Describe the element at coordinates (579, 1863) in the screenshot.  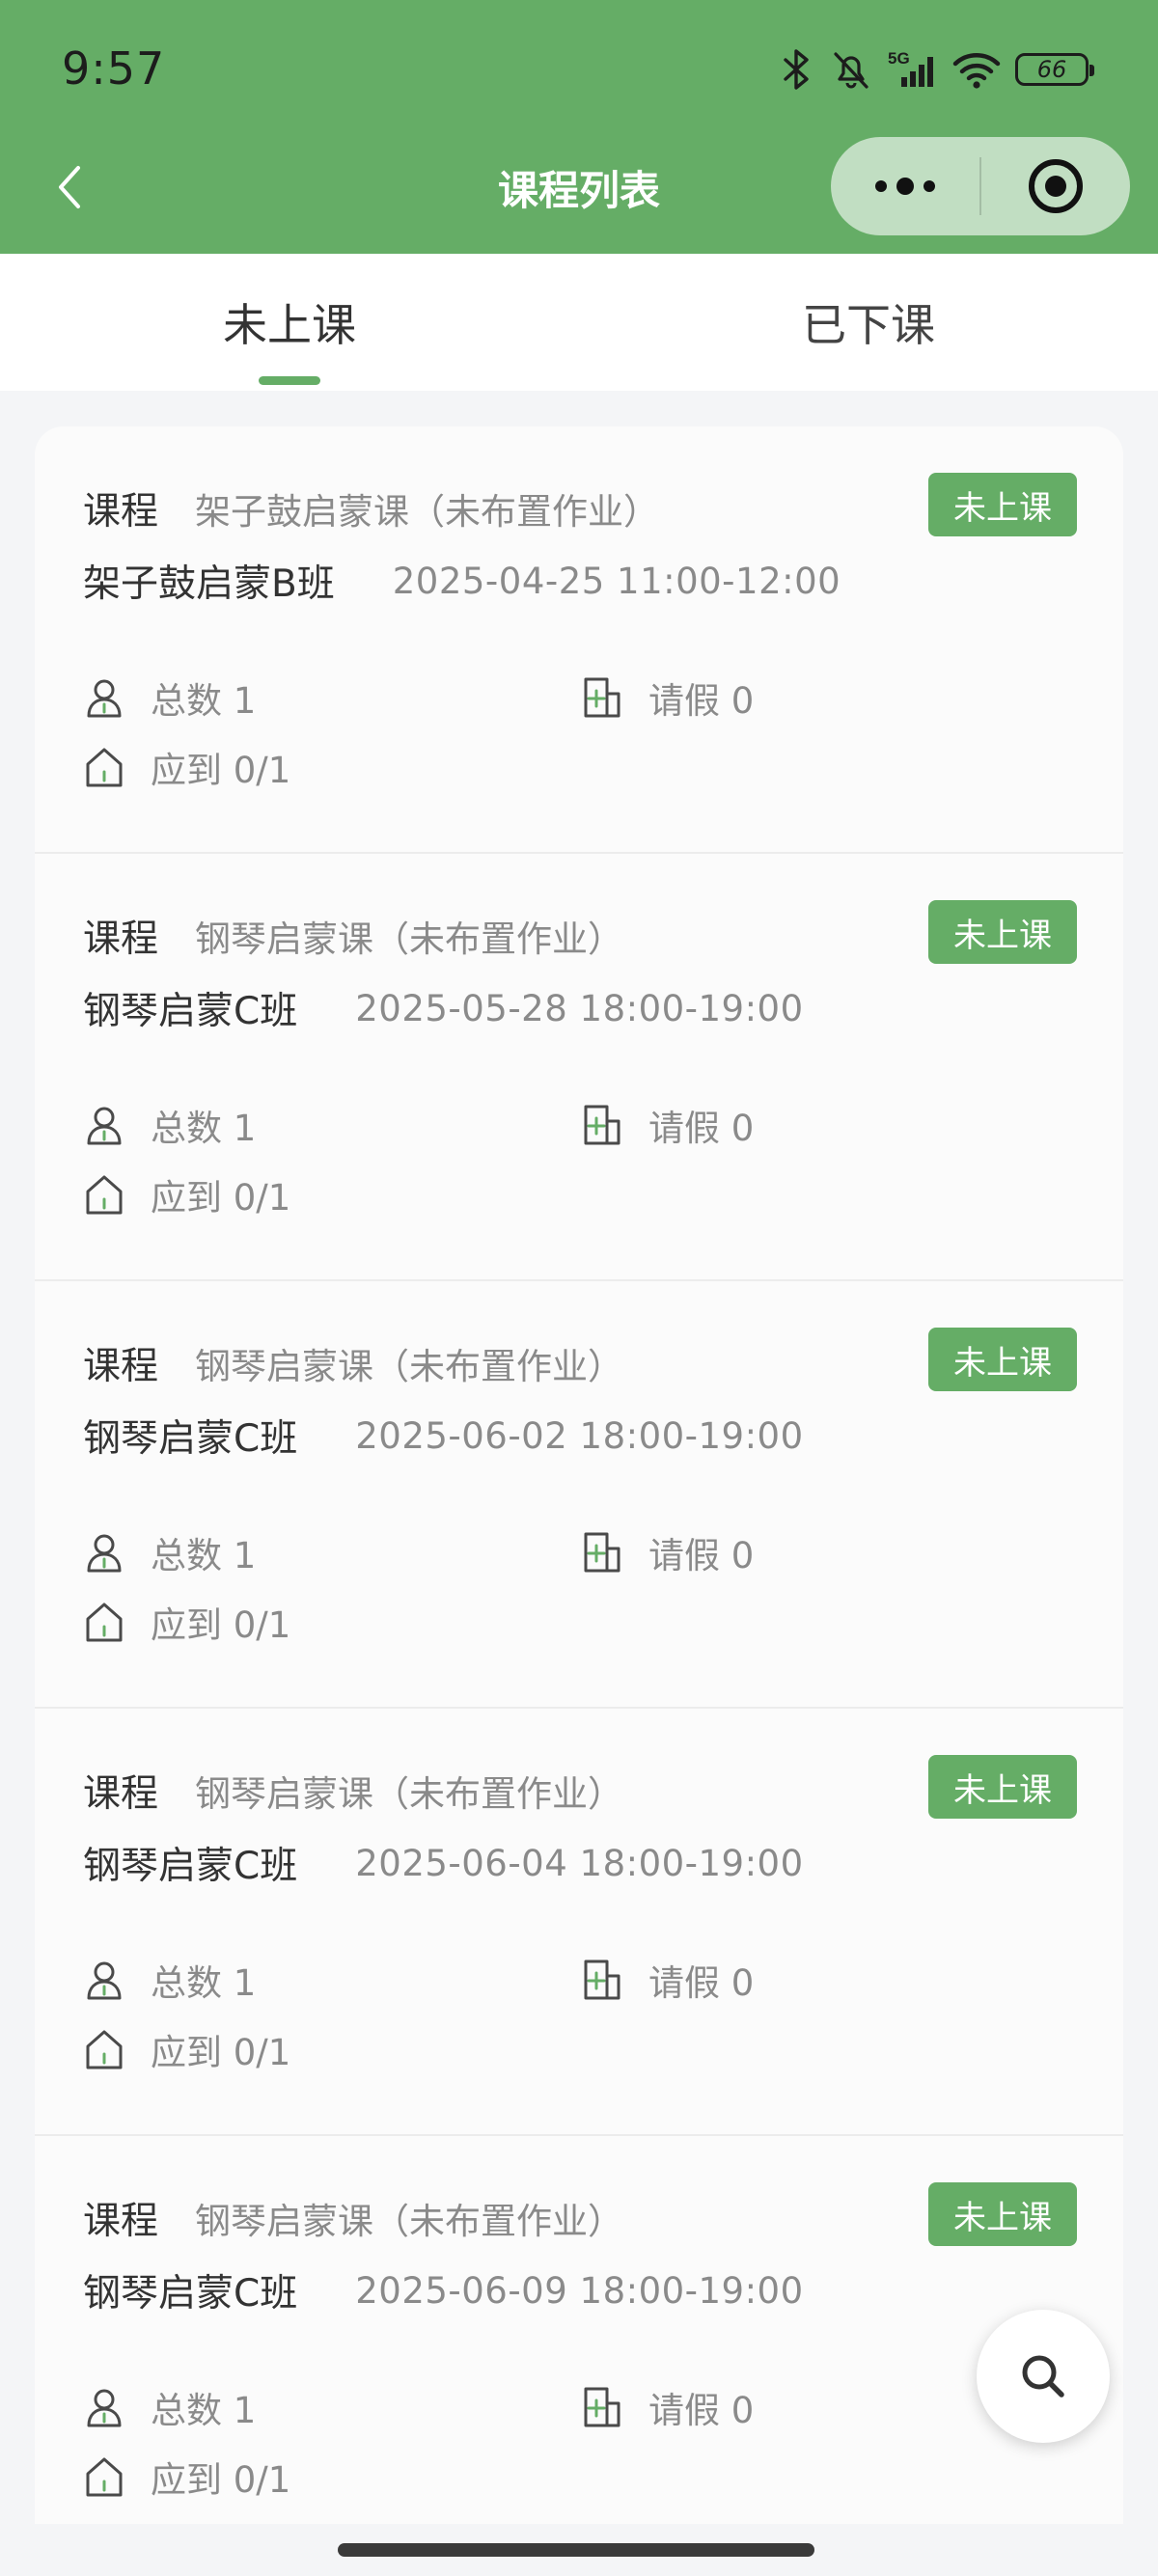
I see `class-time: 2025-06-04 18:00-19:00` at that location.